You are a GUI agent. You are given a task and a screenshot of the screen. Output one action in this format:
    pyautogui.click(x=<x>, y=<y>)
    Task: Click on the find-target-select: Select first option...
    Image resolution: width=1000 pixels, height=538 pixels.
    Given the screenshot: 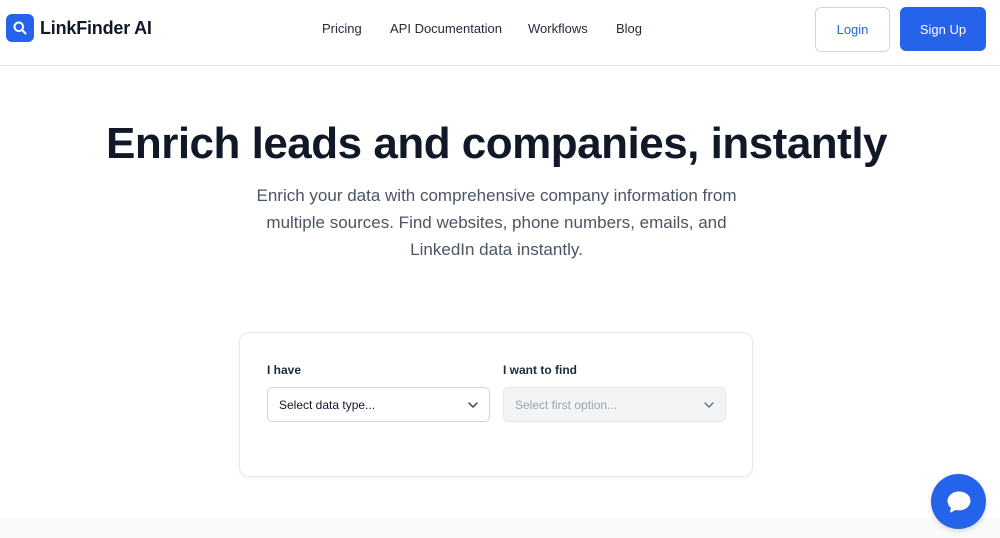 What is the action you would take?
    pyautogui.click(x=614, y=404)
    